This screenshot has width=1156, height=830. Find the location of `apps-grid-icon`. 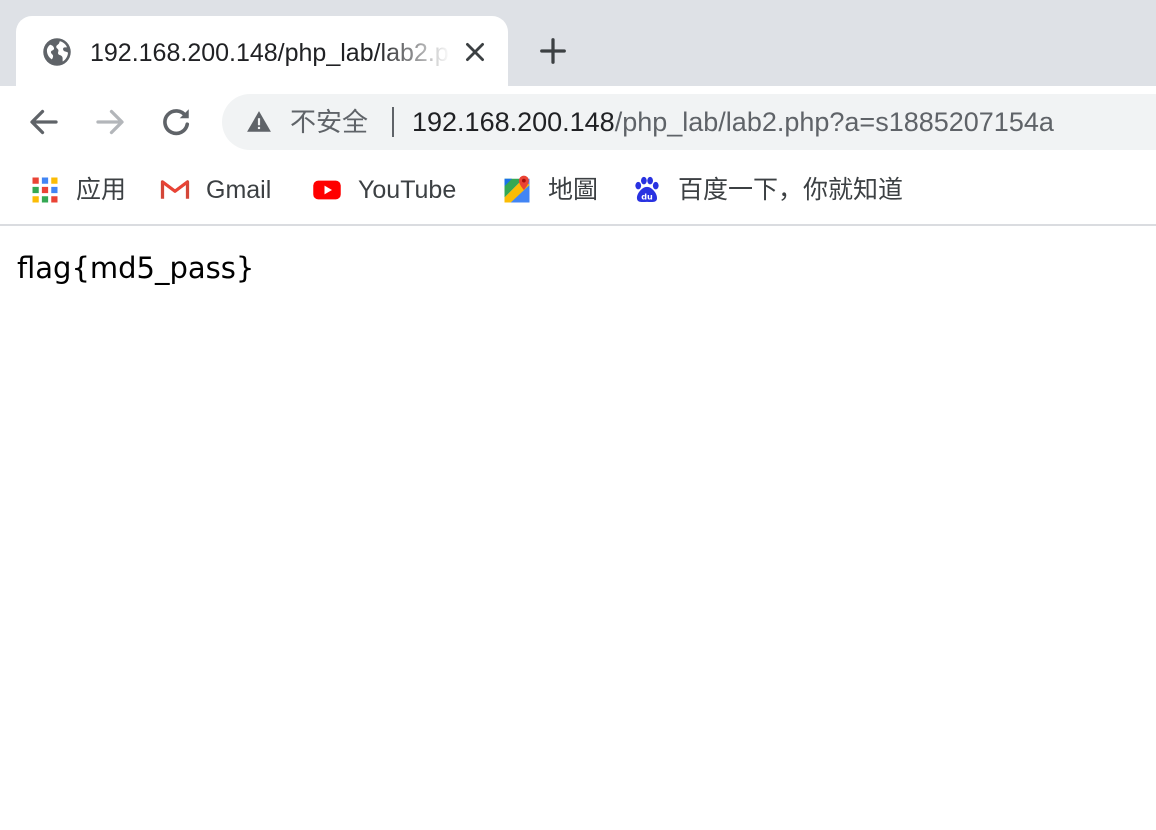

apps-grid-icon is located at coordinates (45, 190).